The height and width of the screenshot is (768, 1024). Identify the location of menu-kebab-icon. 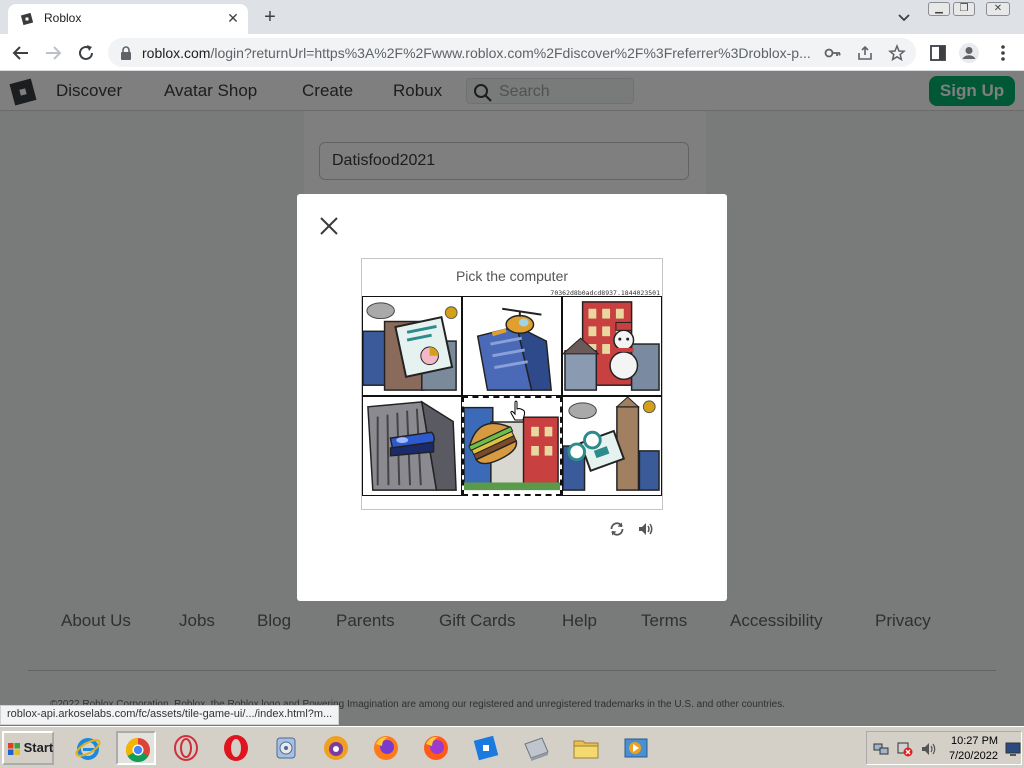
(1003, 53).